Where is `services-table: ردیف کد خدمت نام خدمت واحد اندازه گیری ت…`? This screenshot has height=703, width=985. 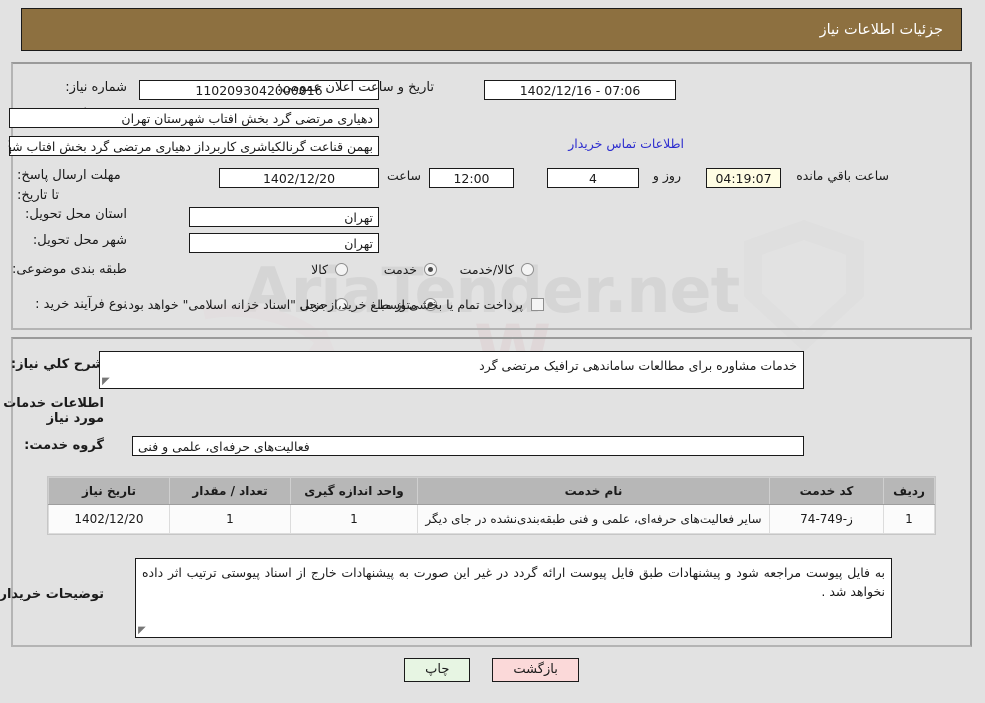
services-table: ردیف کد خدمت نام خدمت واحد اندازه گیری ت… is located at coordinates (492, 505).